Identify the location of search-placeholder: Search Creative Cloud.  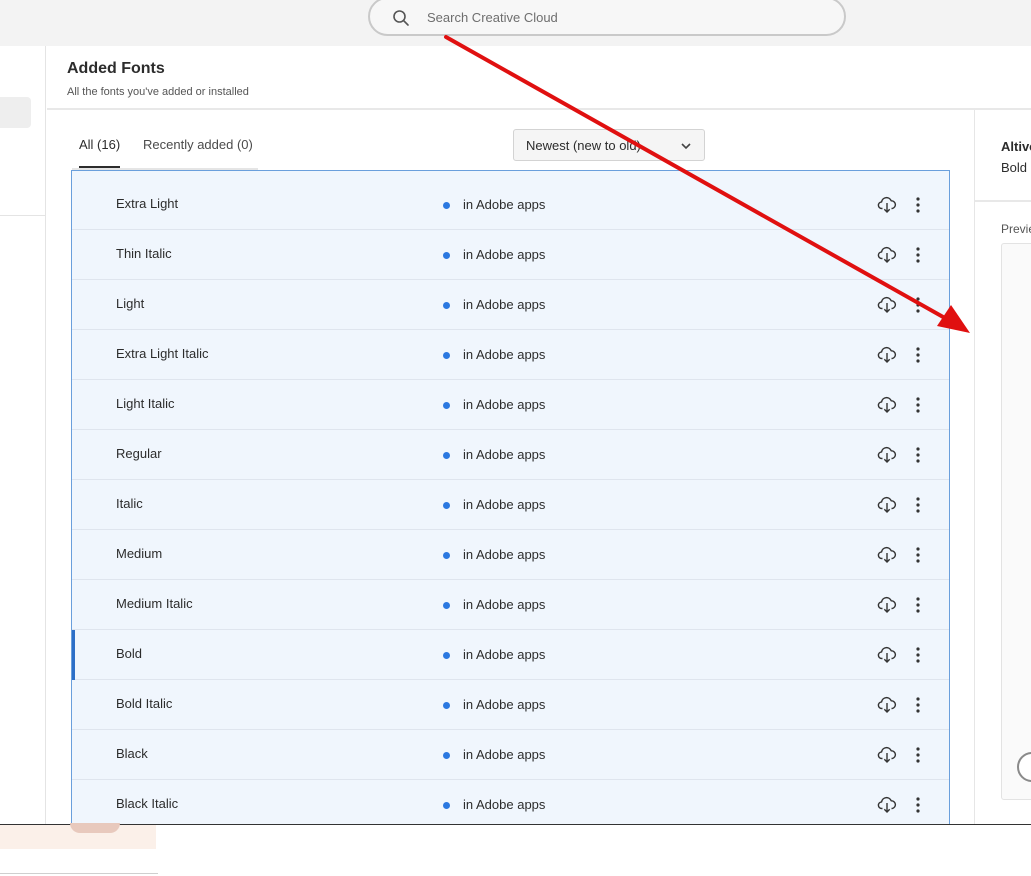
(492, 17).